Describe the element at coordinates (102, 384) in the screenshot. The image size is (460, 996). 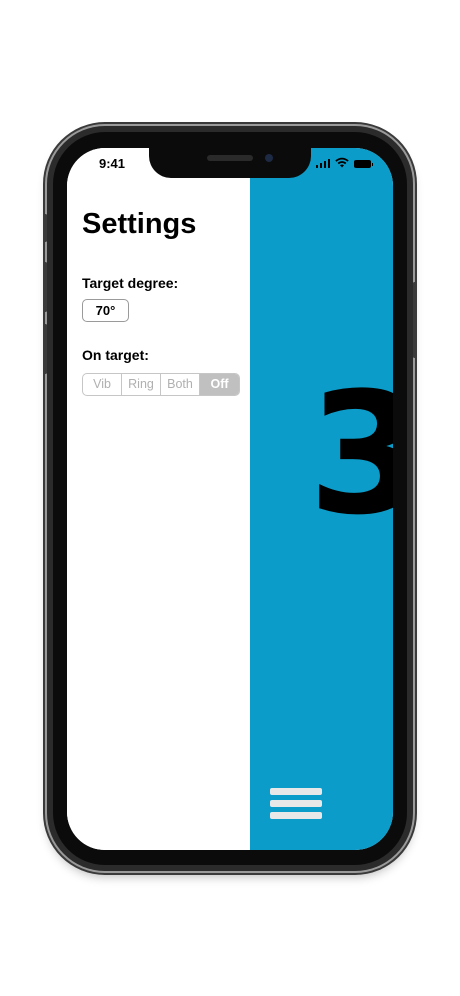
I see `segment-vib: Vib` at that location.